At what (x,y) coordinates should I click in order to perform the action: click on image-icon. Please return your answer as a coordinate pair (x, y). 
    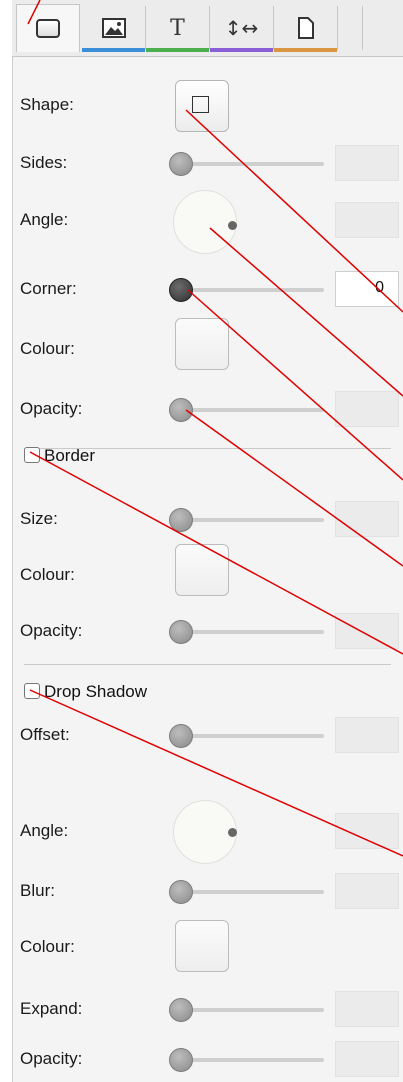
    Looking at the image, I should click on (113, 28).